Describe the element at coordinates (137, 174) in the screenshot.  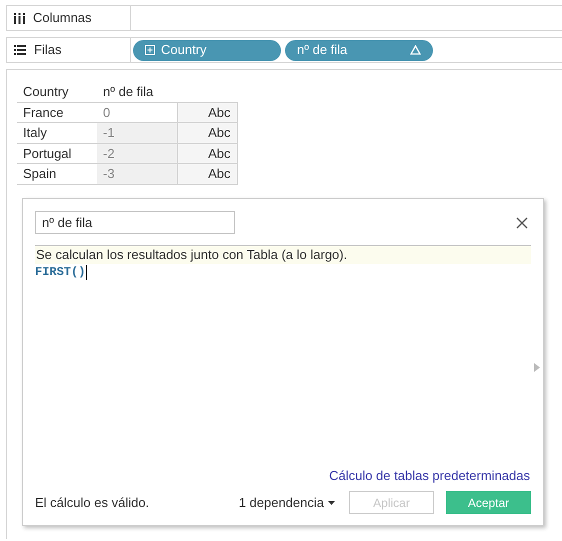
I see `table-cell: -3` at that location.